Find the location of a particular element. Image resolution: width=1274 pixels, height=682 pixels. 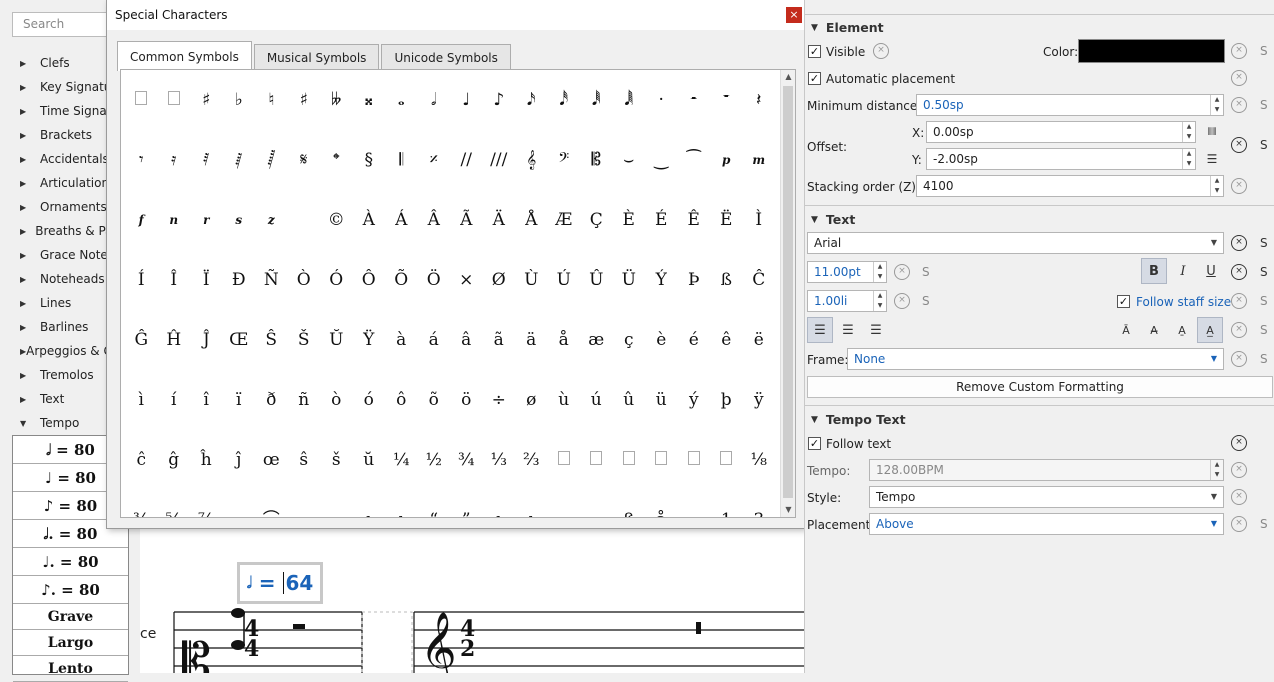

symbol-cell: Ĝ is located at coordinates (141, 340).